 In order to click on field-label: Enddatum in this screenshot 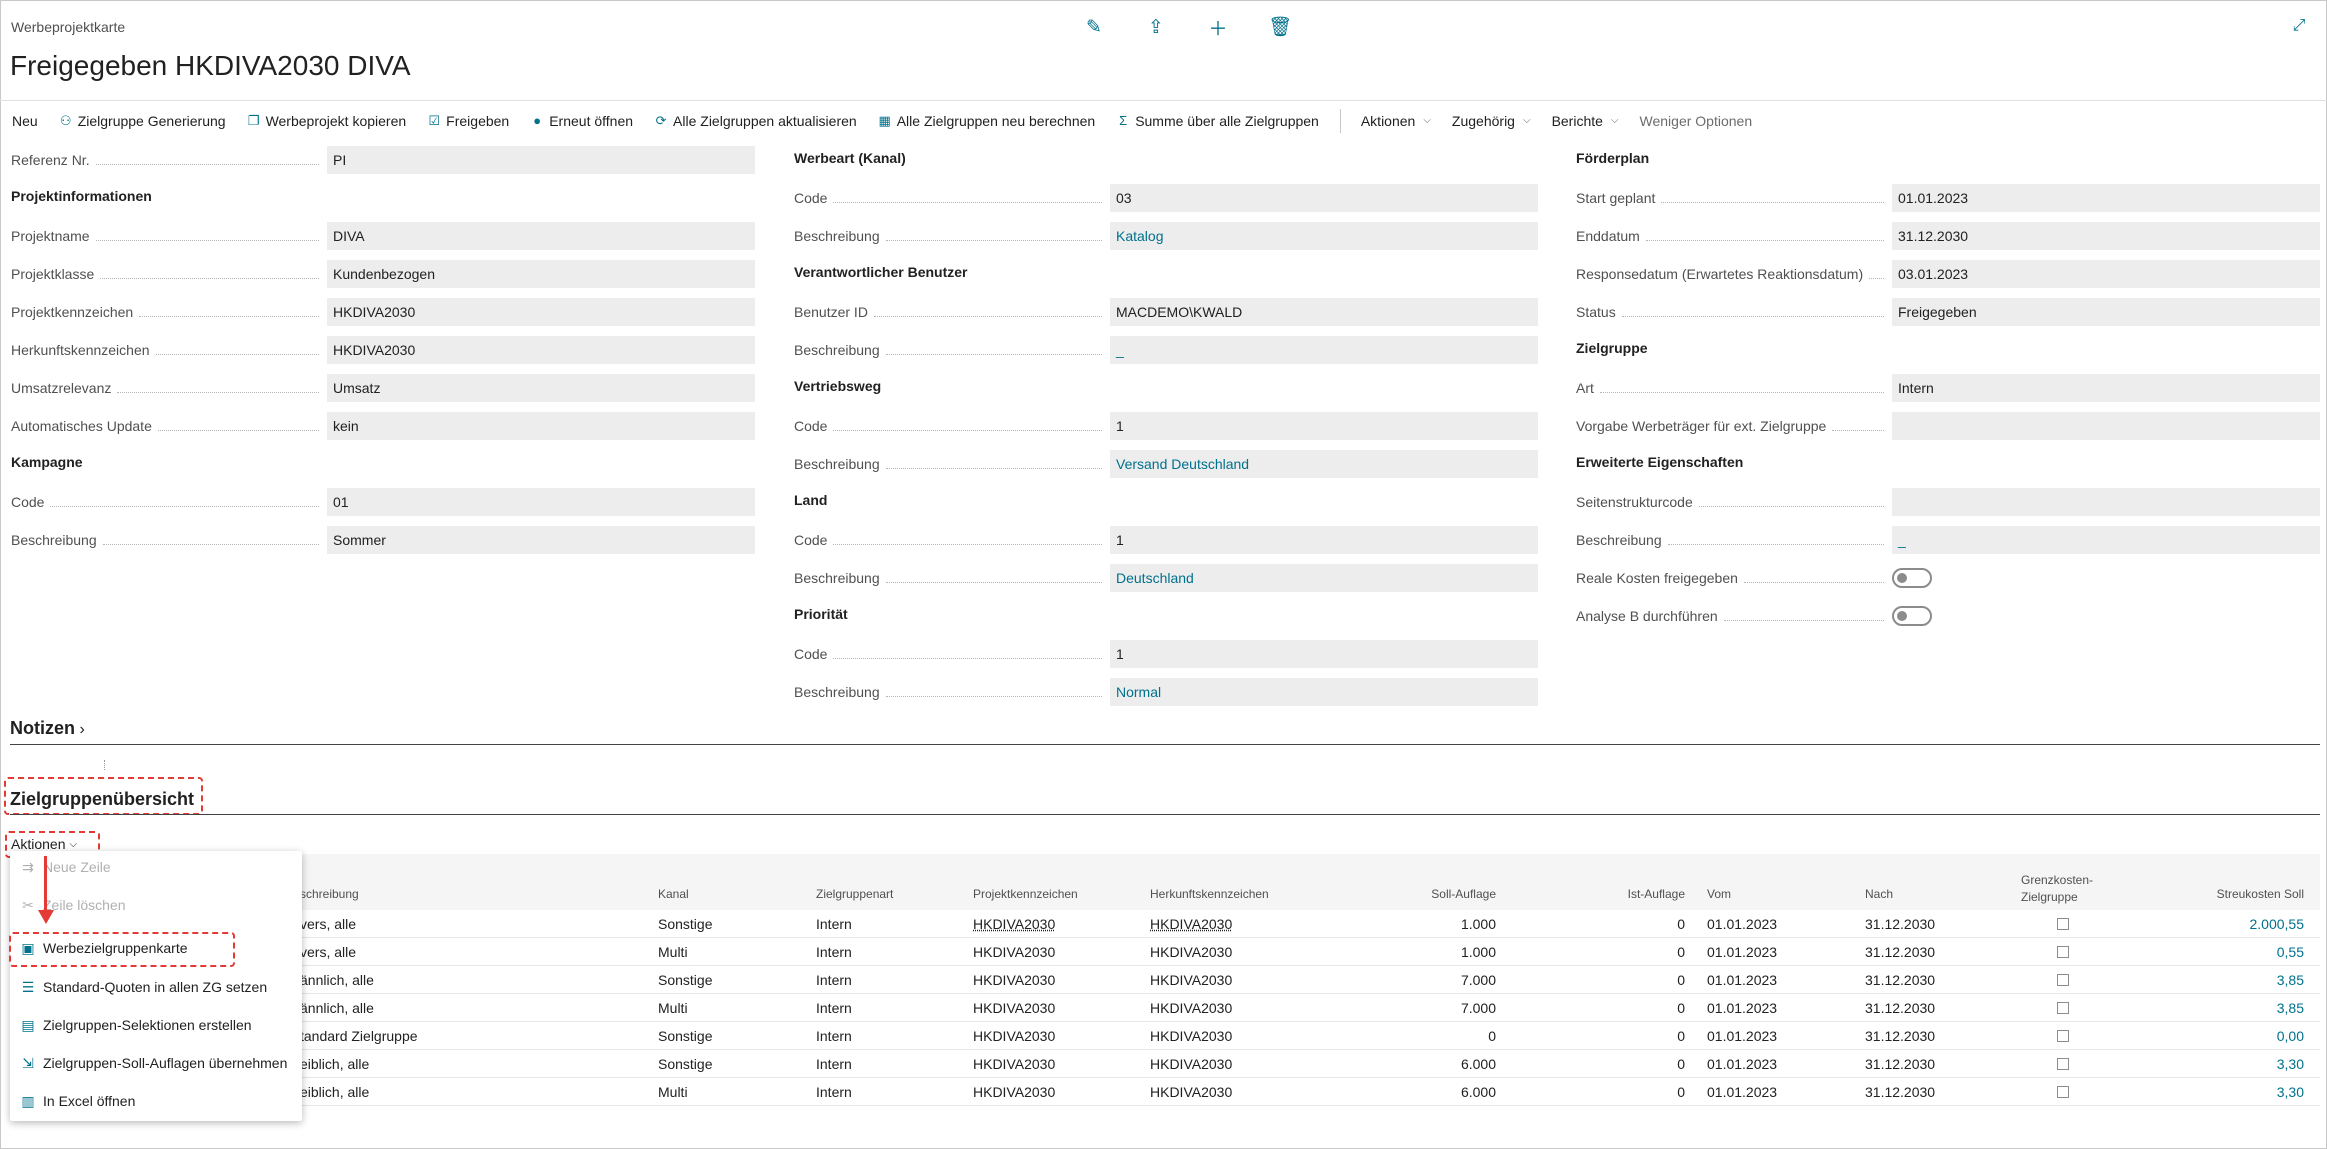, I will do `click(1608, 236)`.